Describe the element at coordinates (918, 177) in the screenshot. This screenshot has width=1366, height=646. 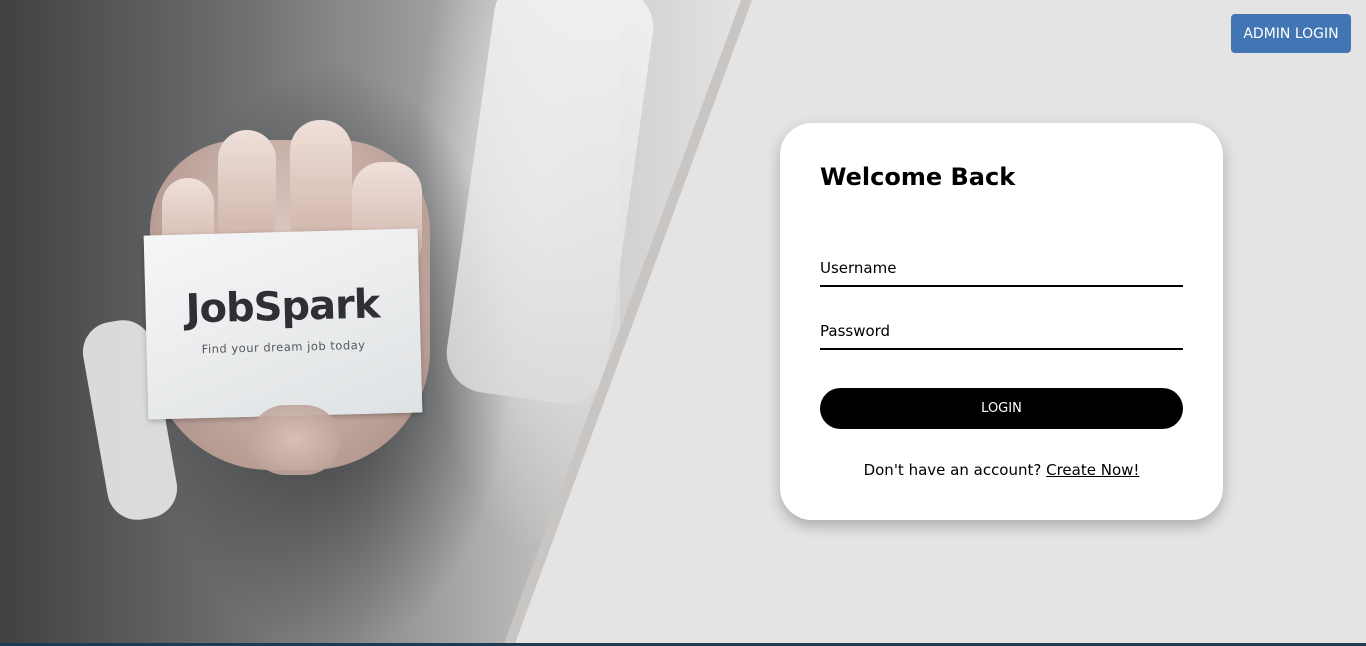
I see `login-title: Welcome Back` at that location.